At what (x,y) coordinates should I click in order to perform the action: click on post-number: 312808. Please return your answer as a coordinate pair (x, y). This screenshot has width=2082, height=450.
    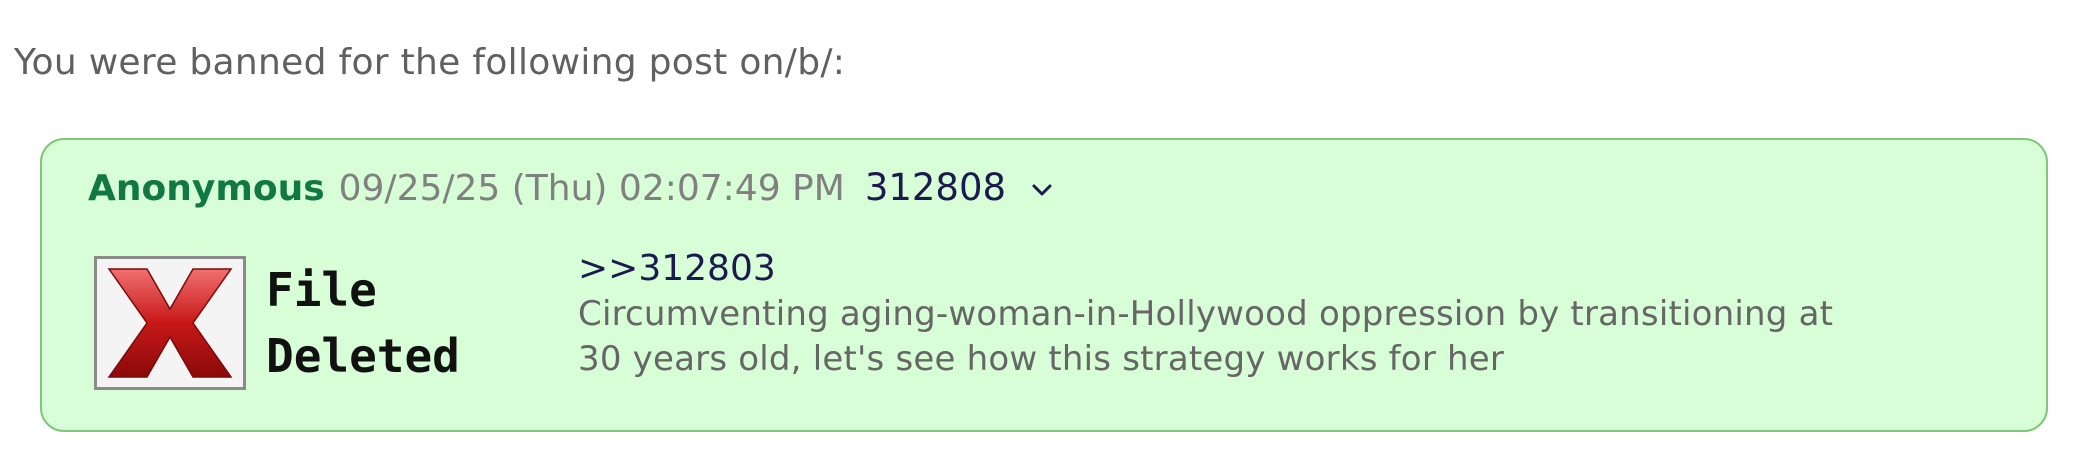
    Looking at the image, I should click on (935, 187).